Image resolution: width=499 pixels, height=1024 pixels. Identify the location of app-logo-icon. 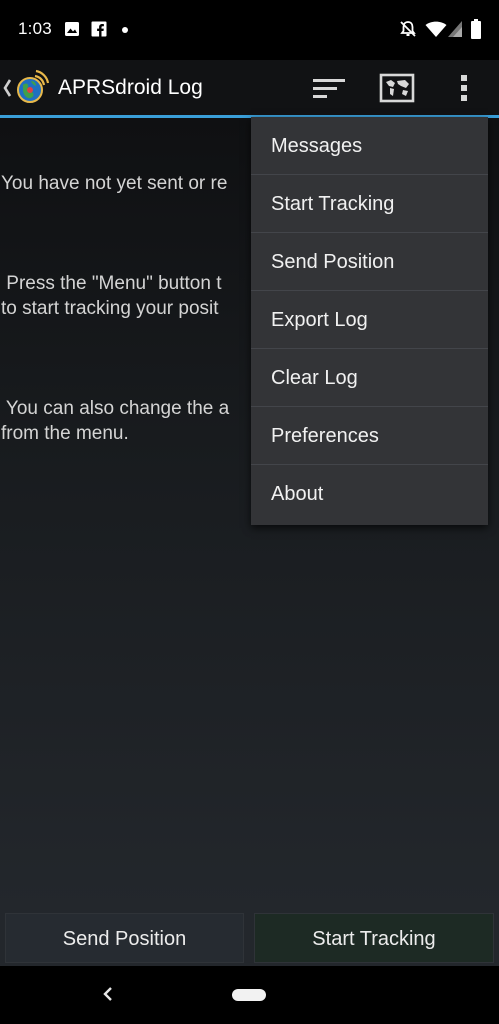
(26, 88).